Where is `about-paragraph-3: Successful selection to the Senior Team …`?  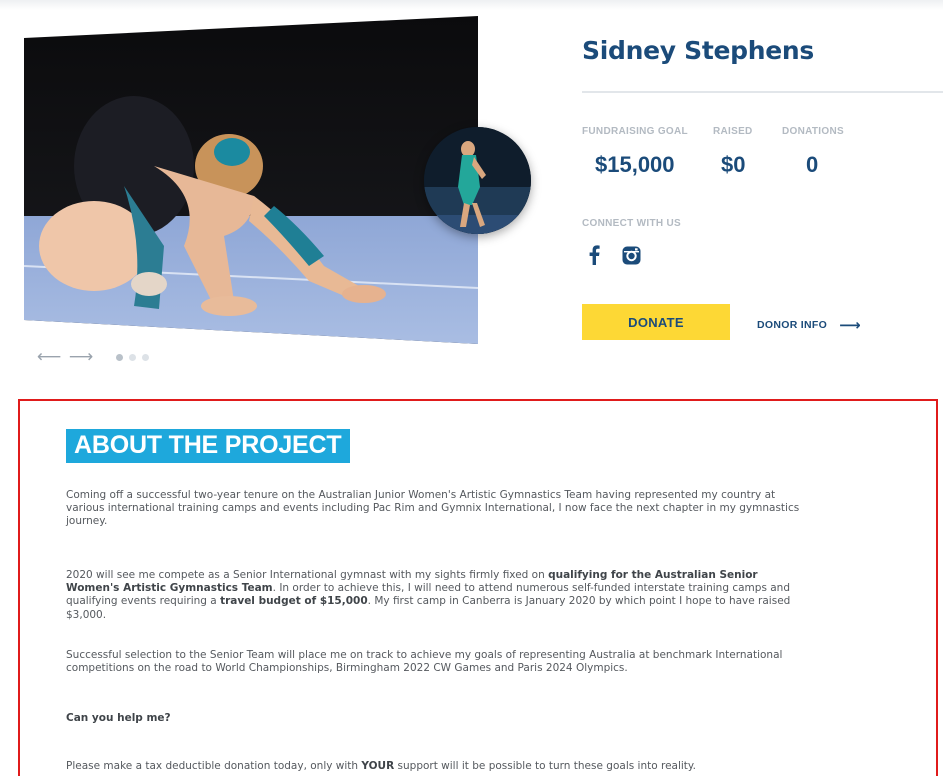
about-paragraph-3: Successful selection to the Senior Team … is located at coordinates (424, 662).